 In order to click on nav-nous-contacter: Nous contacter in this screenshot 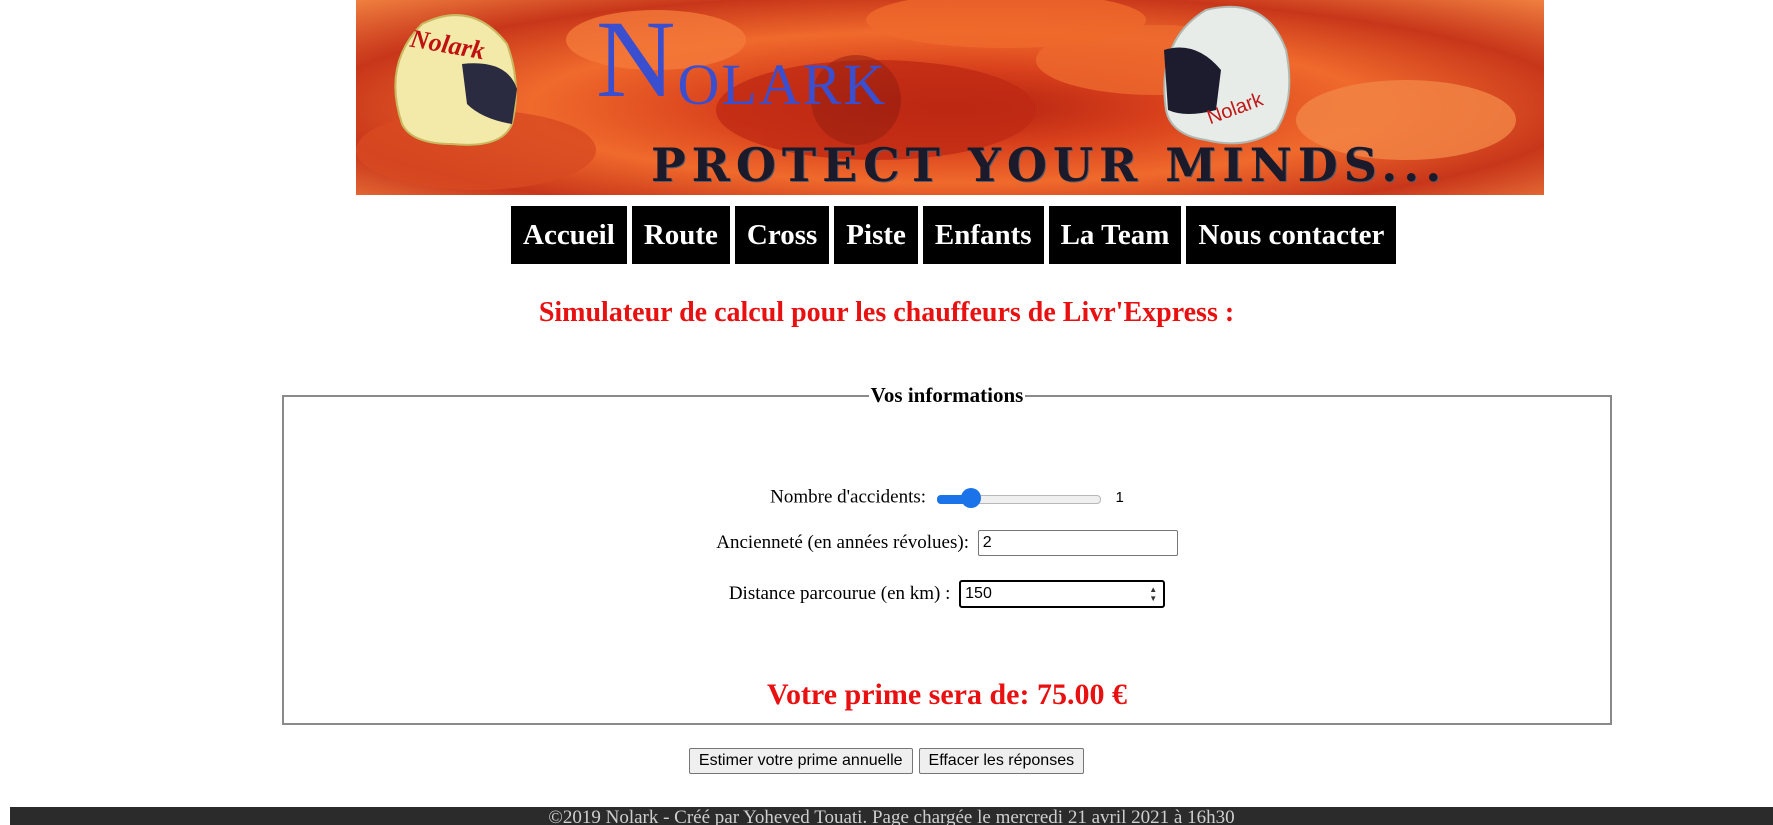, I will do `click(1291, 235)`.